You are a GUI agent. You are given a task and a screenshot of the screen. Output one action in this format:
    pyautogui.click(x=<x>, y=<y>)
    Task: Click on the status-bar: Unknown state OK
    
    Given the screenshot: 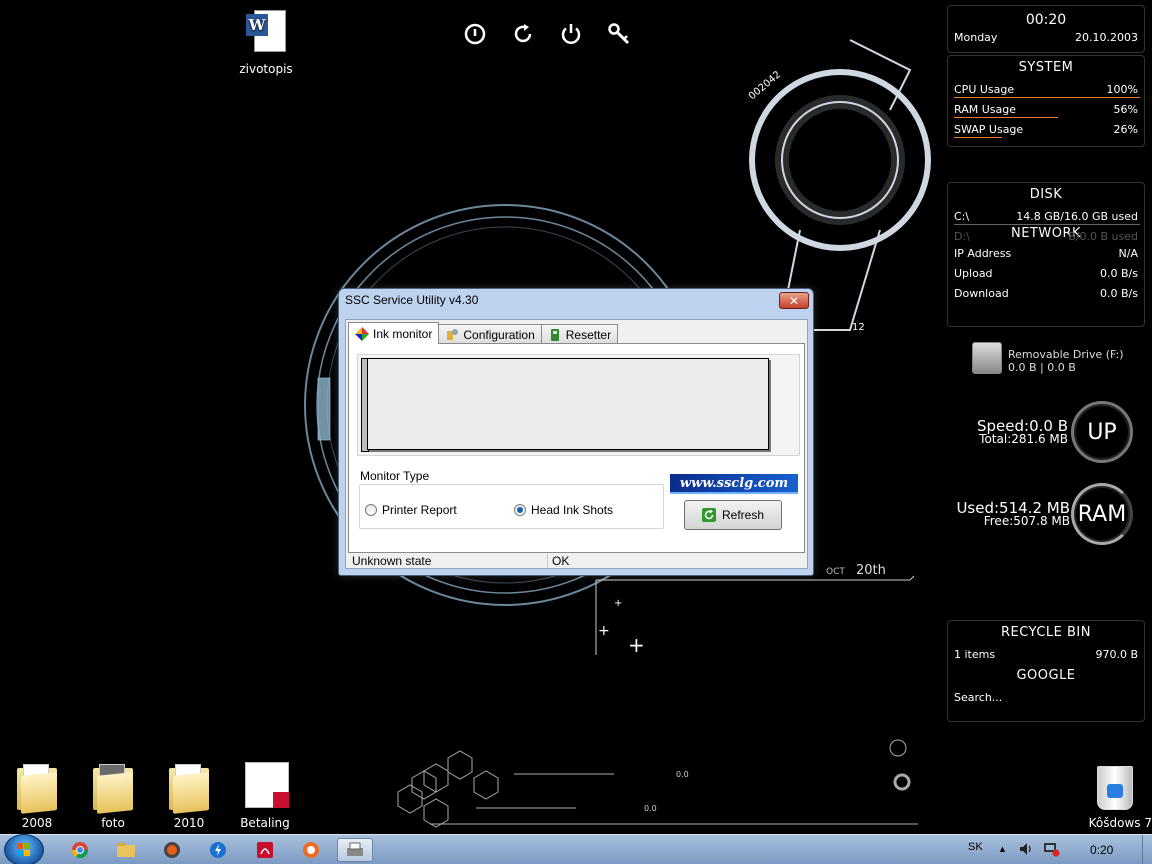 What is the action you would take?
    pyautogui.click(x=576, y=561)
    